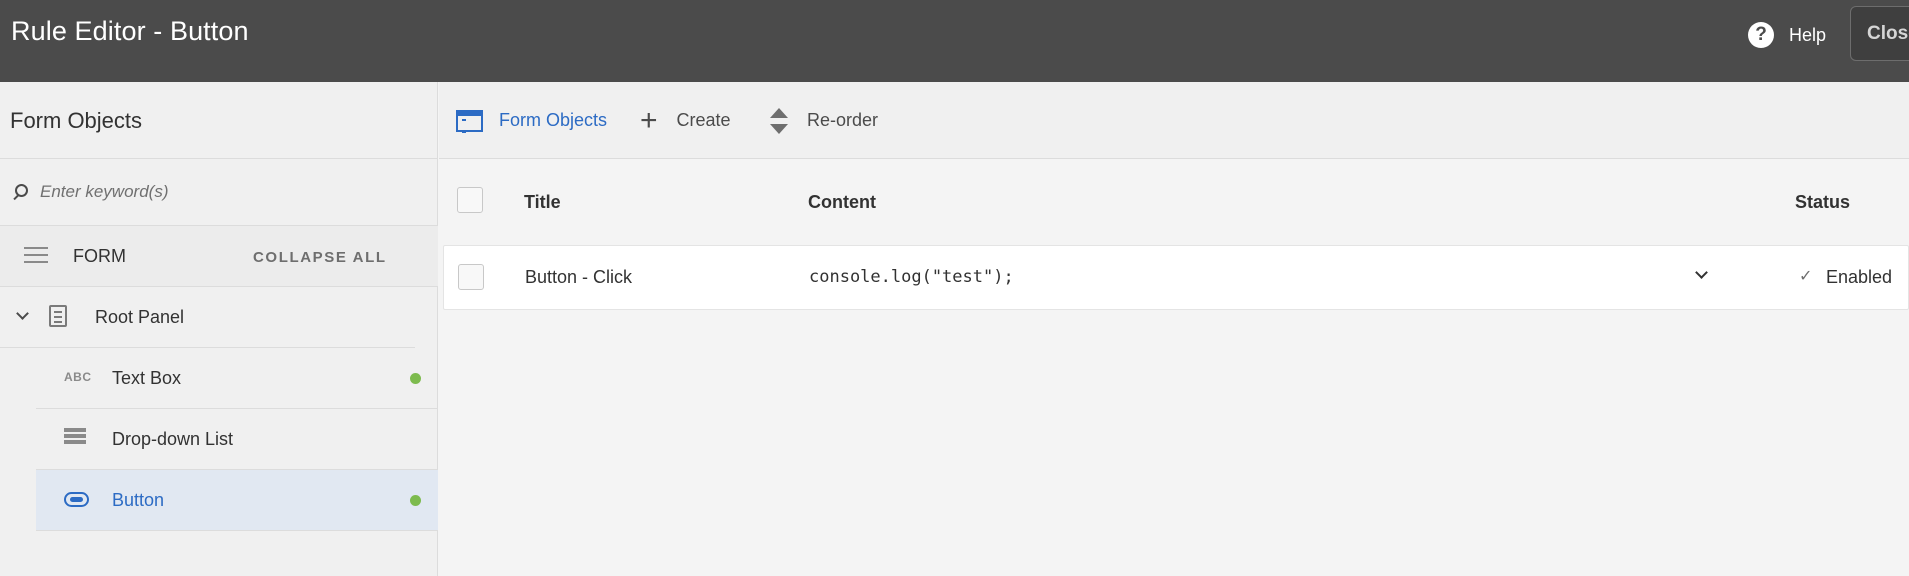 This screenshot has height=576, width=1909. What do you see at coordinates (542, 202) in the screenshot?
I see `column-header-title: Title` at bounding box center [542, 202].